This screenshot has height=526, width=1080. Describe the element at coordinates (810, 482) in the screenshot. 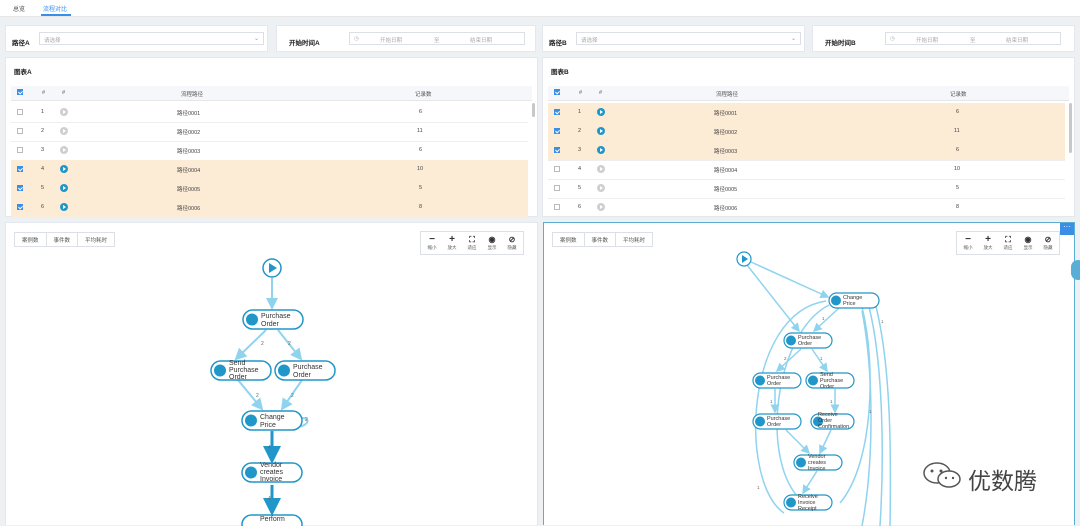

I see `edge` at that location.